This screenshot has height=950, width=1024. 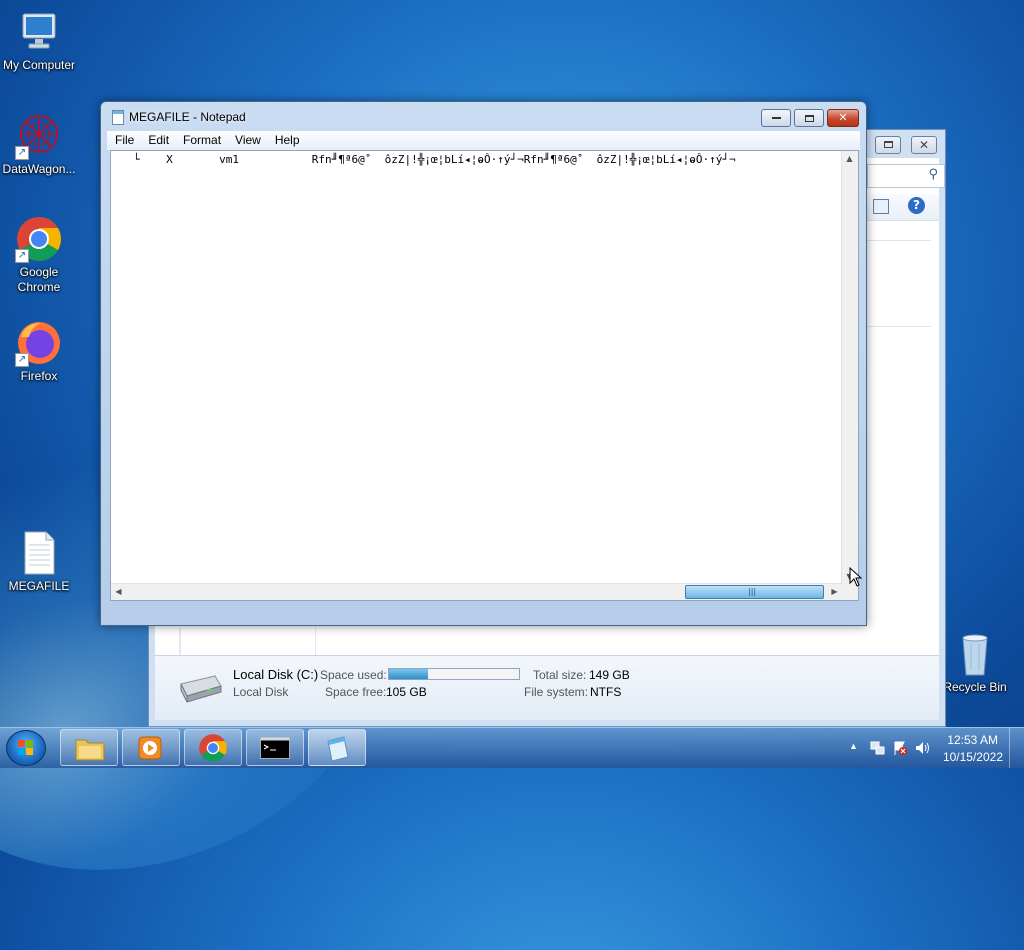 I want to click on command-prompt-icon, so click(x=275, y=748).